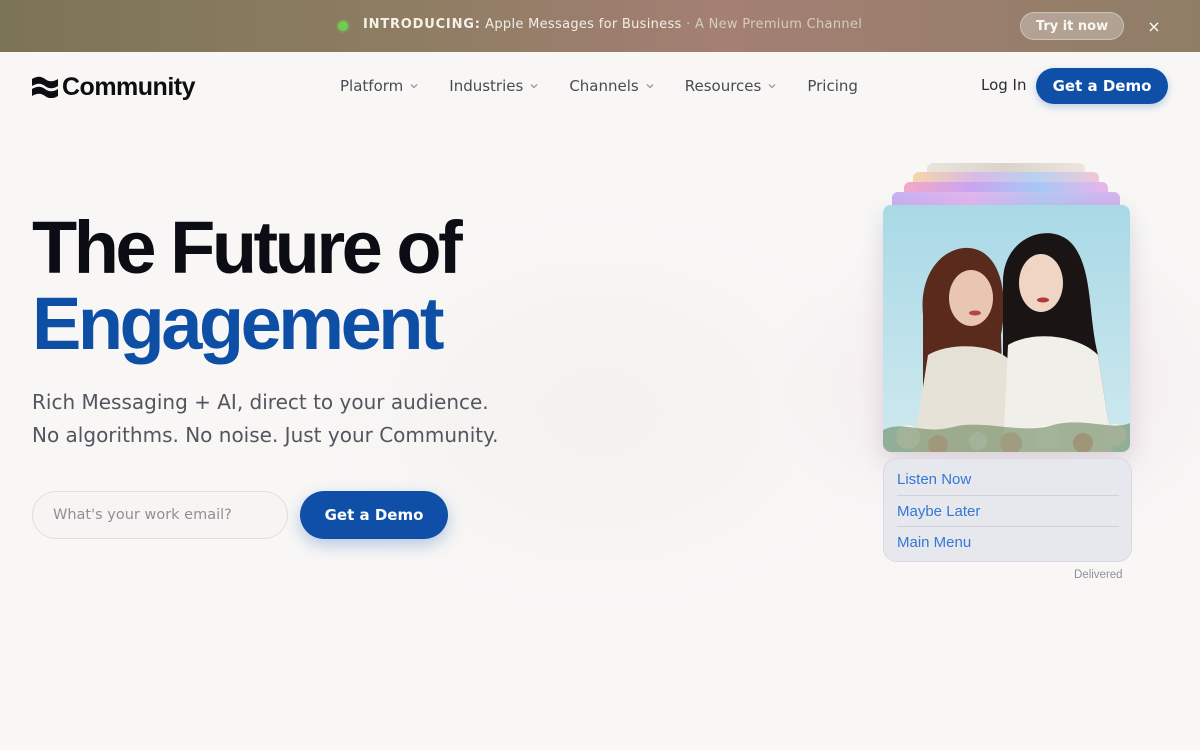 This screenshot has width=1200, height=750. What do you see at coordinates (1072, 26) in the screenshot?
I see `try-it-now-button: Try it now` at bounding box center [1072, 26].